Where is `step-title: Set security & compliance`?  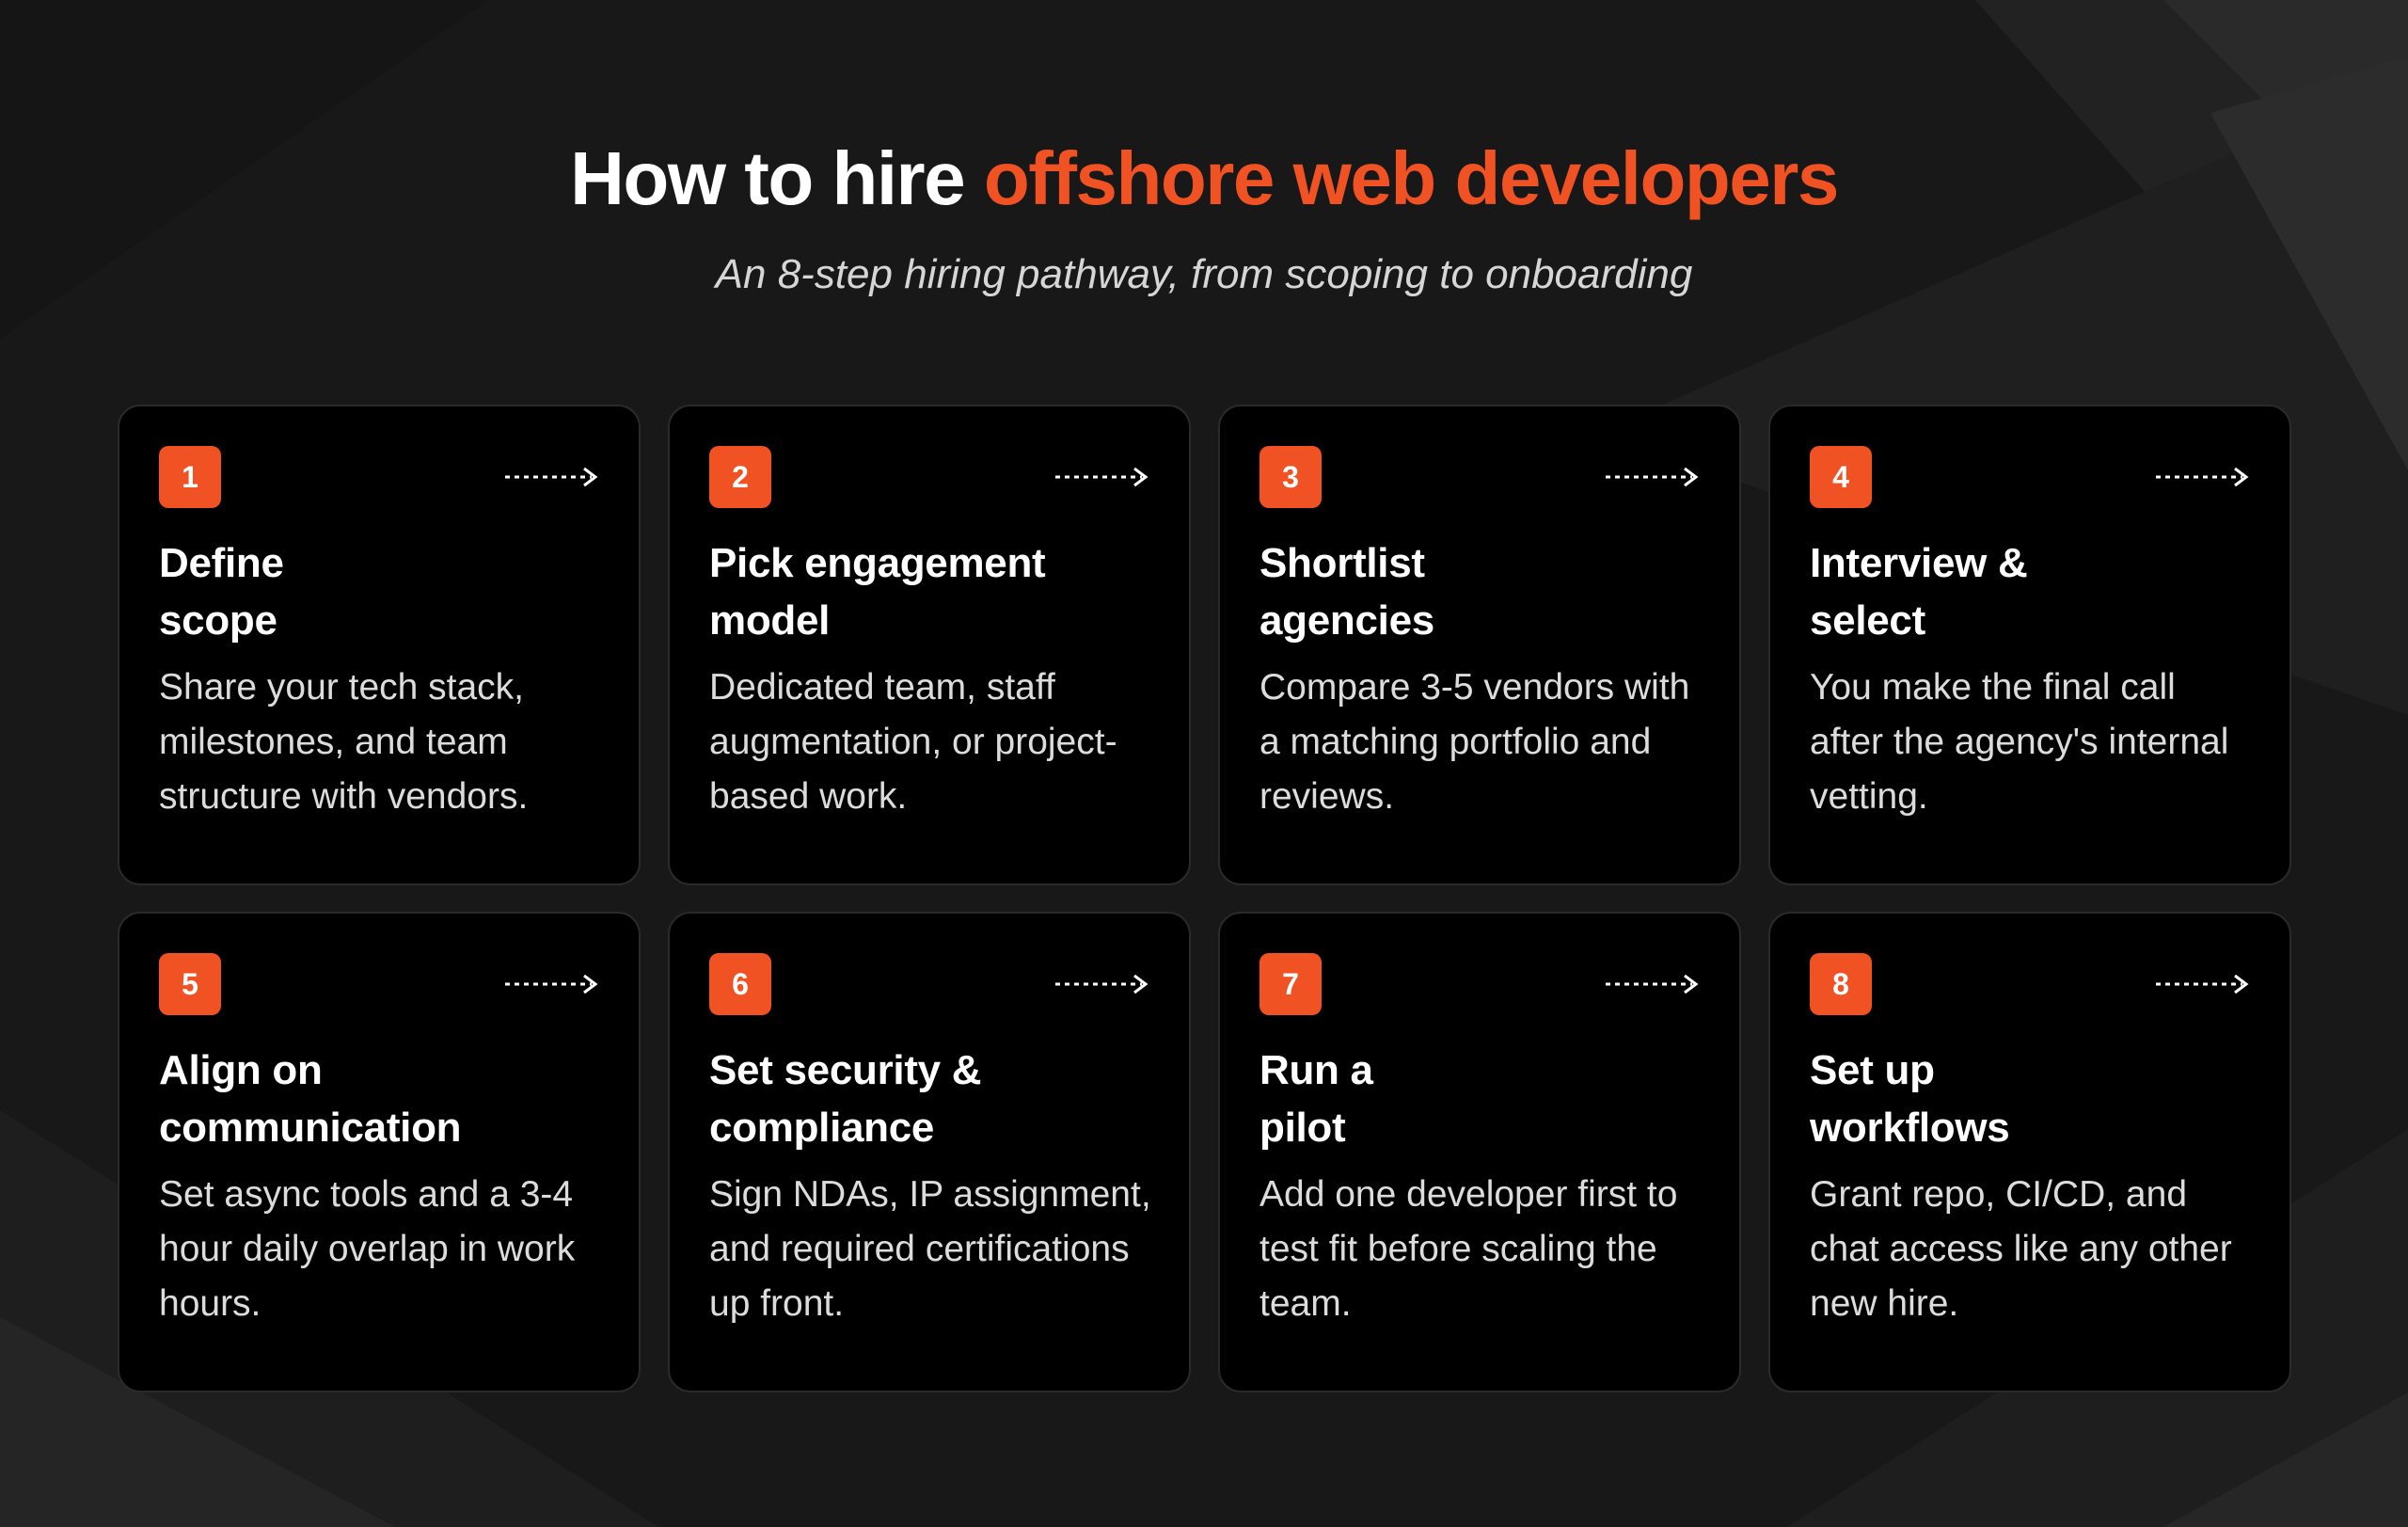
step-title: Set security & compliance is located at coordinates (846, 1099).